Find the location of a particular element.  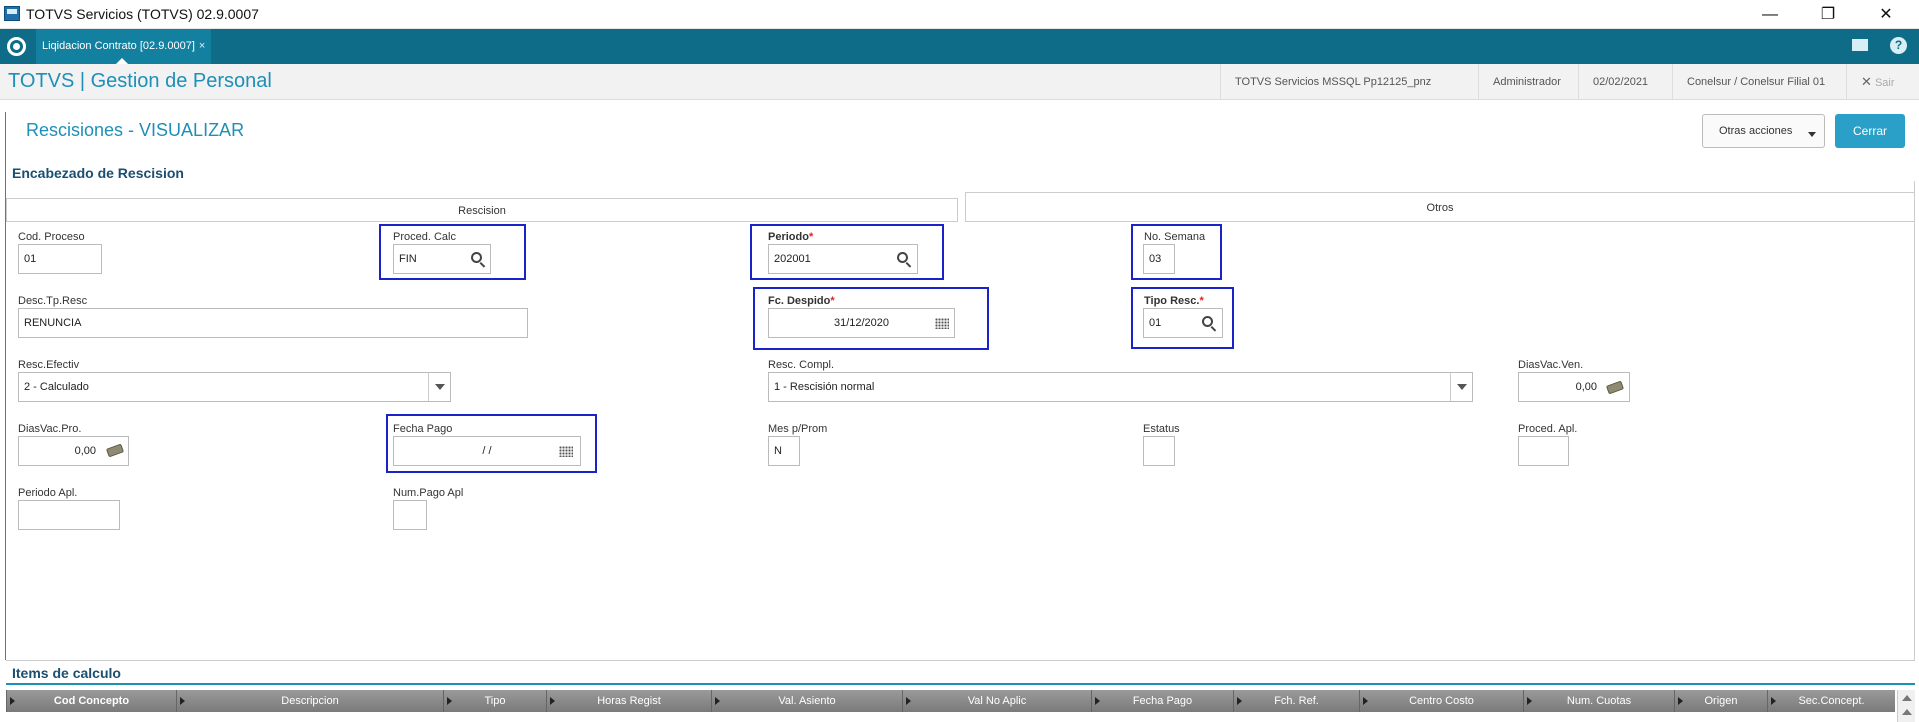

resc-efectiv-label: Resc.Efectiv is located at coordinates (49, 365).